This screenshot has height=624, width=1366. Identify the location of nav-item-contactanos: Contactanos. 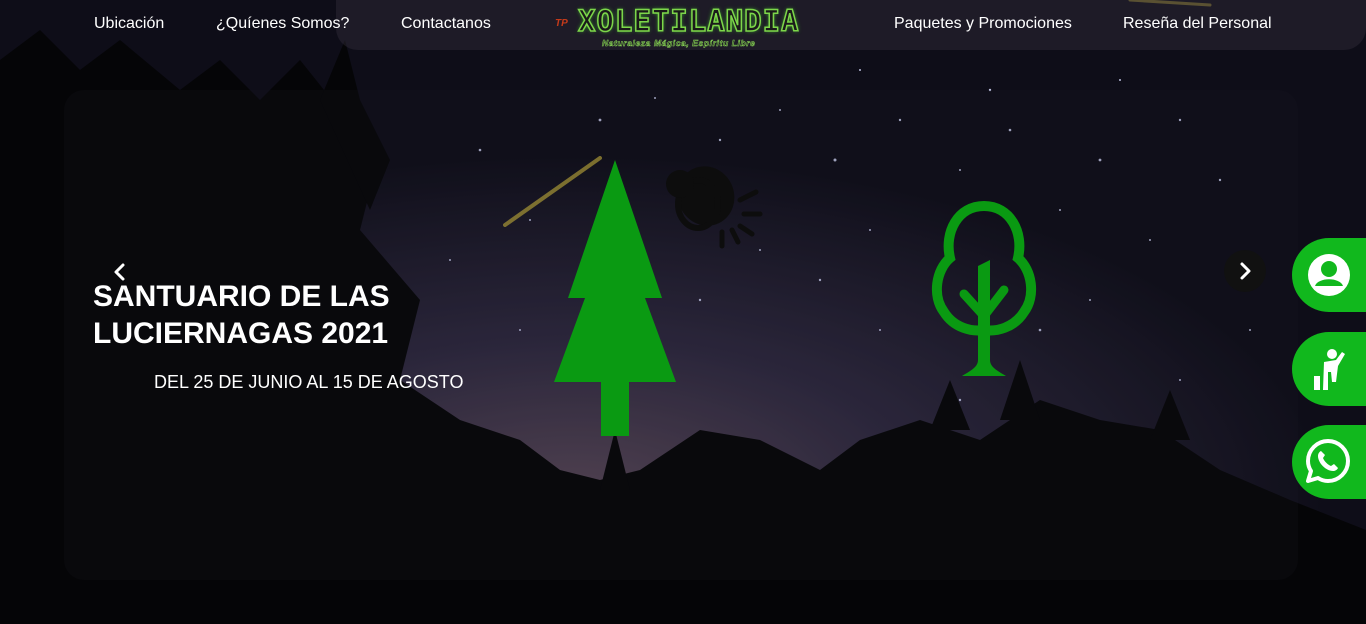
(446, 24).